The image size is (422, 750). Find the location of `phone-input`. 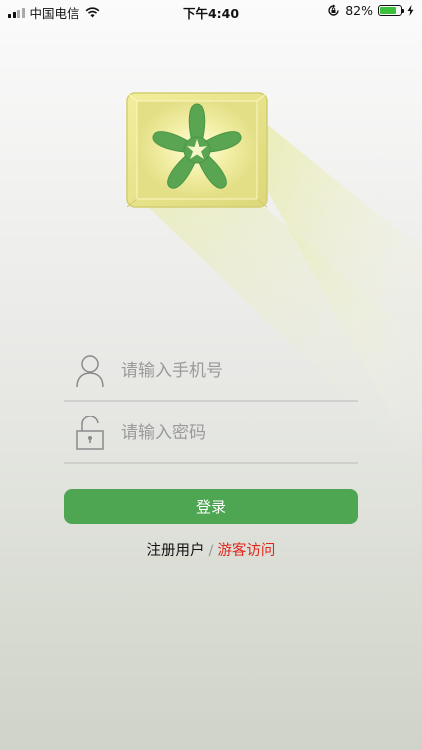

phone-input is located at coordinates (236, 371).